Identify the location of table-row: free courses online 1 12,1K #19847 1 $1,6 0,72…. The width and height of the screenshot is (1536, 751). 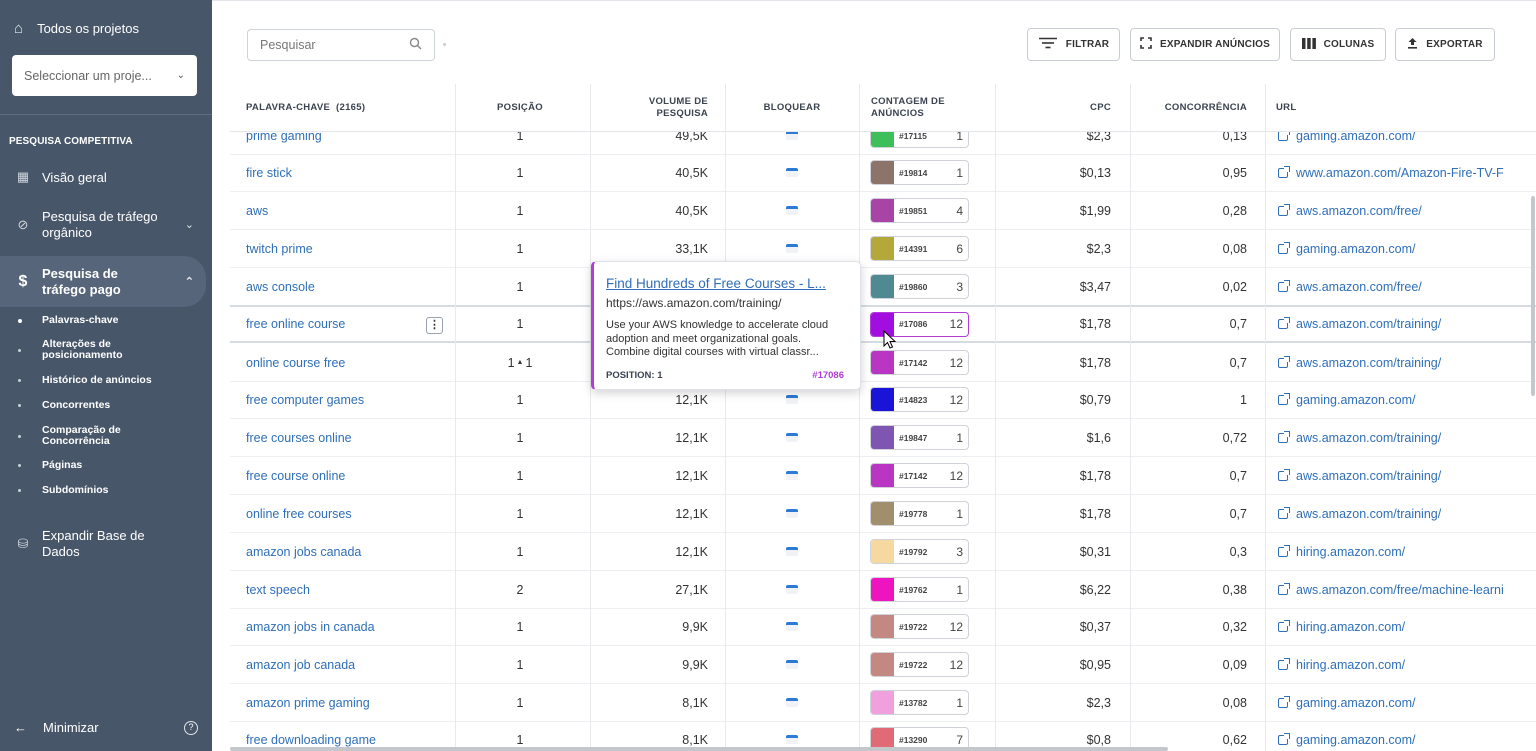
(883, 438).